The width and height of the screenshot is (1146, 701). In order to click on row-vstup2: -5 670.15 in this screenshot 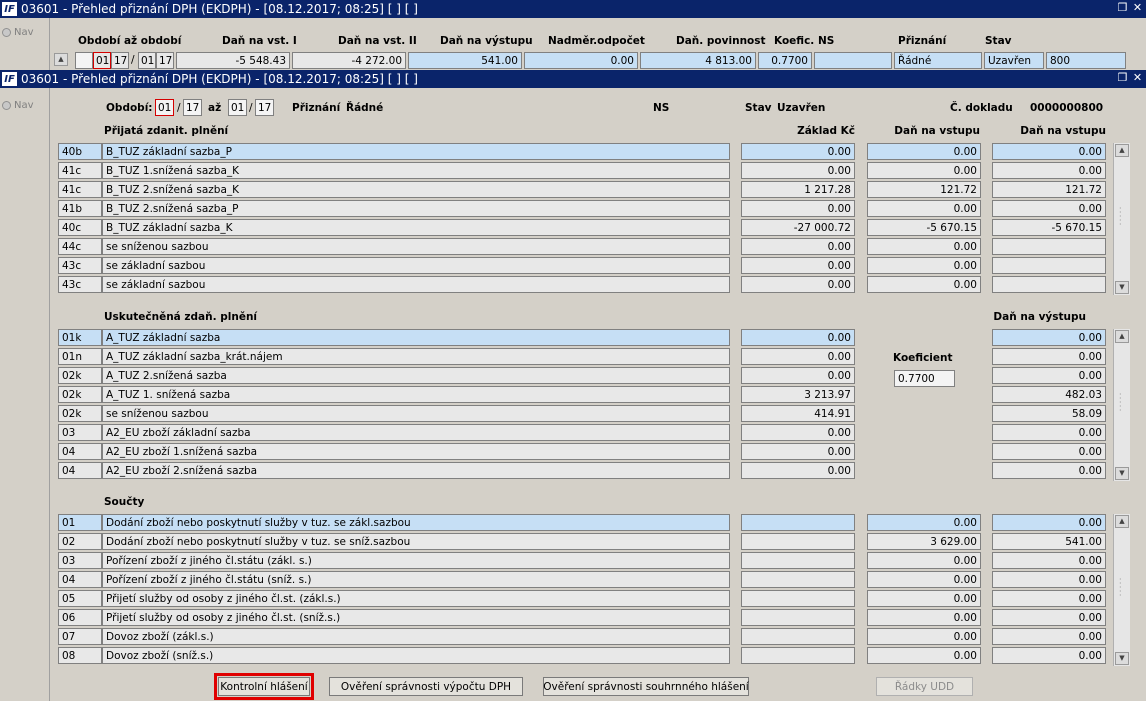, I will do `click(1049, 227)`.